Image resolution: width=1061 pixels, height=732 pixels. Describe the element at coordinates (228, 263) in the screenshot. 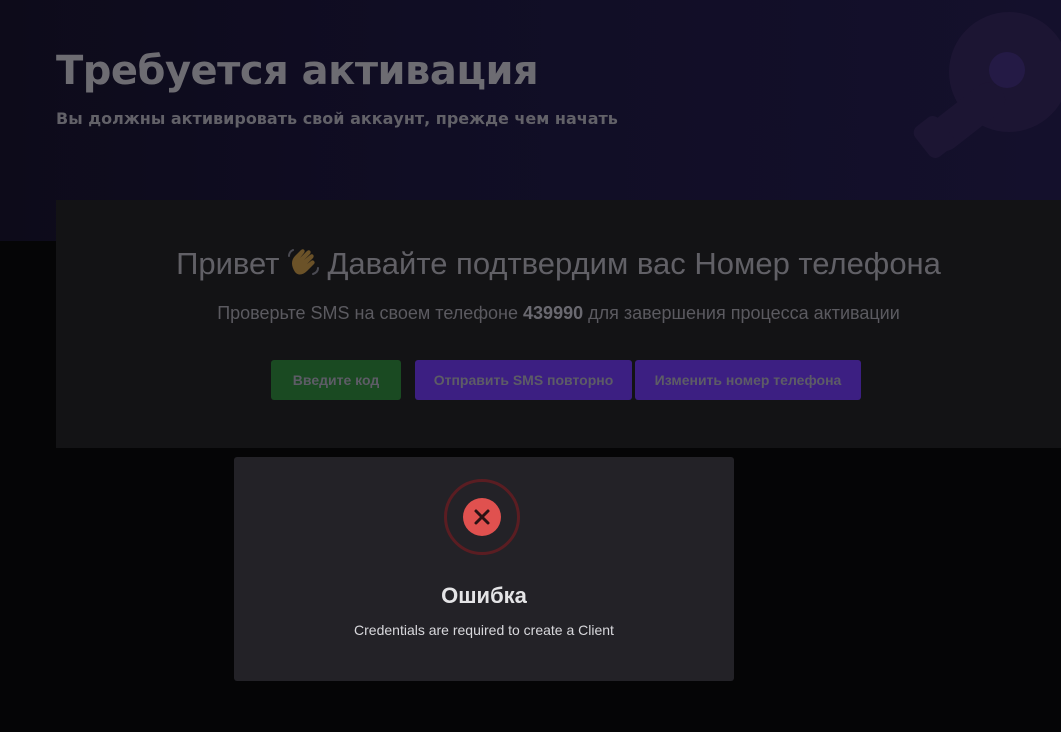

I see `greeting-text: Привет` at that location.